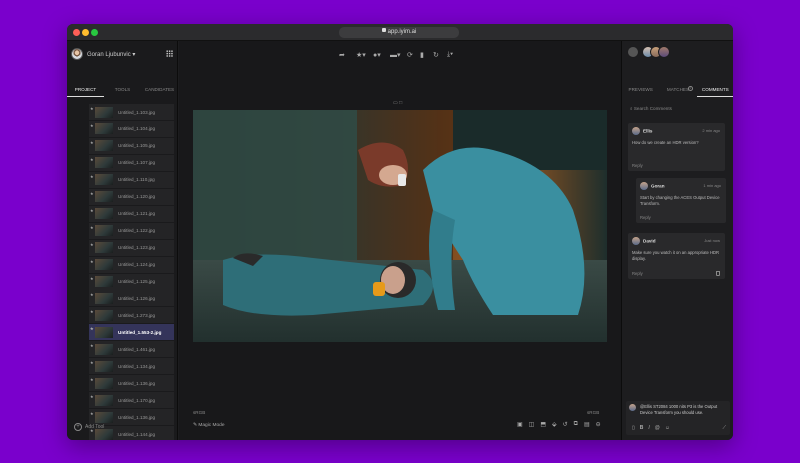  Describe the element at coordinates (131, 400) in the screenshot. I see `file-list-item: ★ Untitled_1.170.jpg` at that location.